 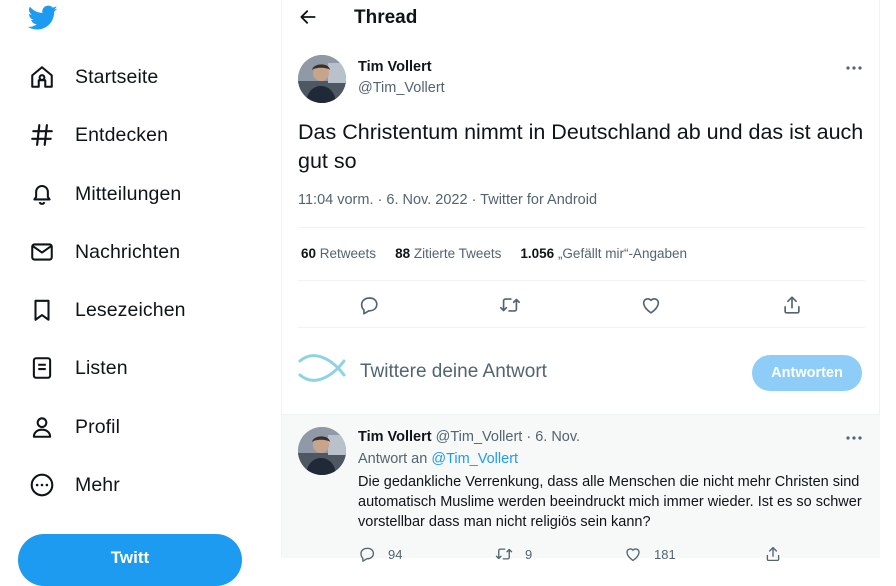 What do you see at coordinates (395, 554) in the screenshot?
I see `reply-replies-count: 94` at bounding box center [395, 554].